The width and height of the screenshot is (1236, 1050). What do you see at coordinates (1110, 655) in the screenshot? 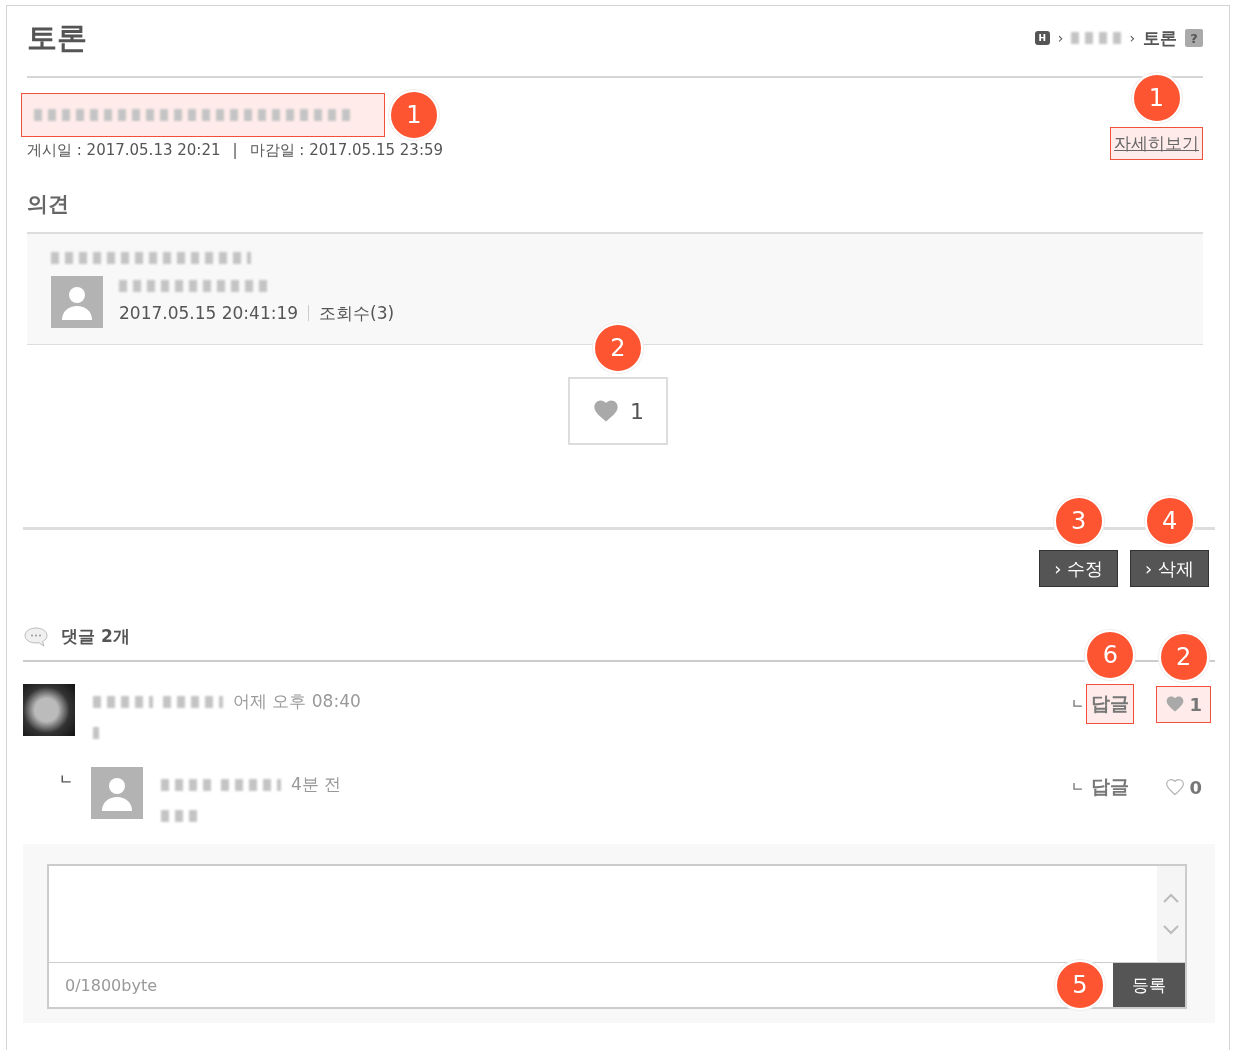
I see `callout-marker: 6` at bounding box center [1110, 655].